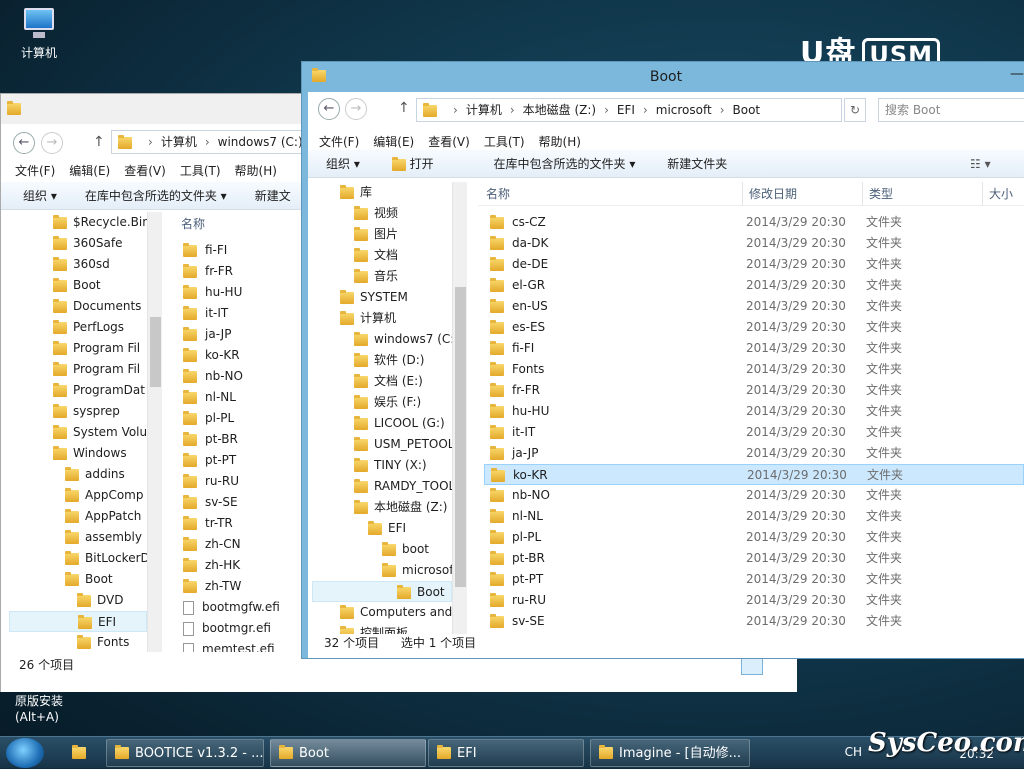 The height and width of the screenshot is (769, 1024). I want to click on taskbar-button: EFI, so click(506, 753).